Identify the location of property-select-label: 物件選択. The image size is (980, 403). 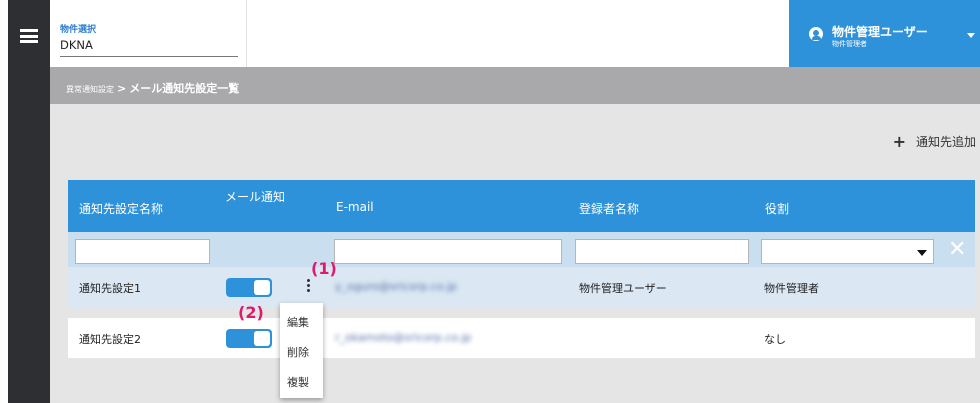
(78, 30).